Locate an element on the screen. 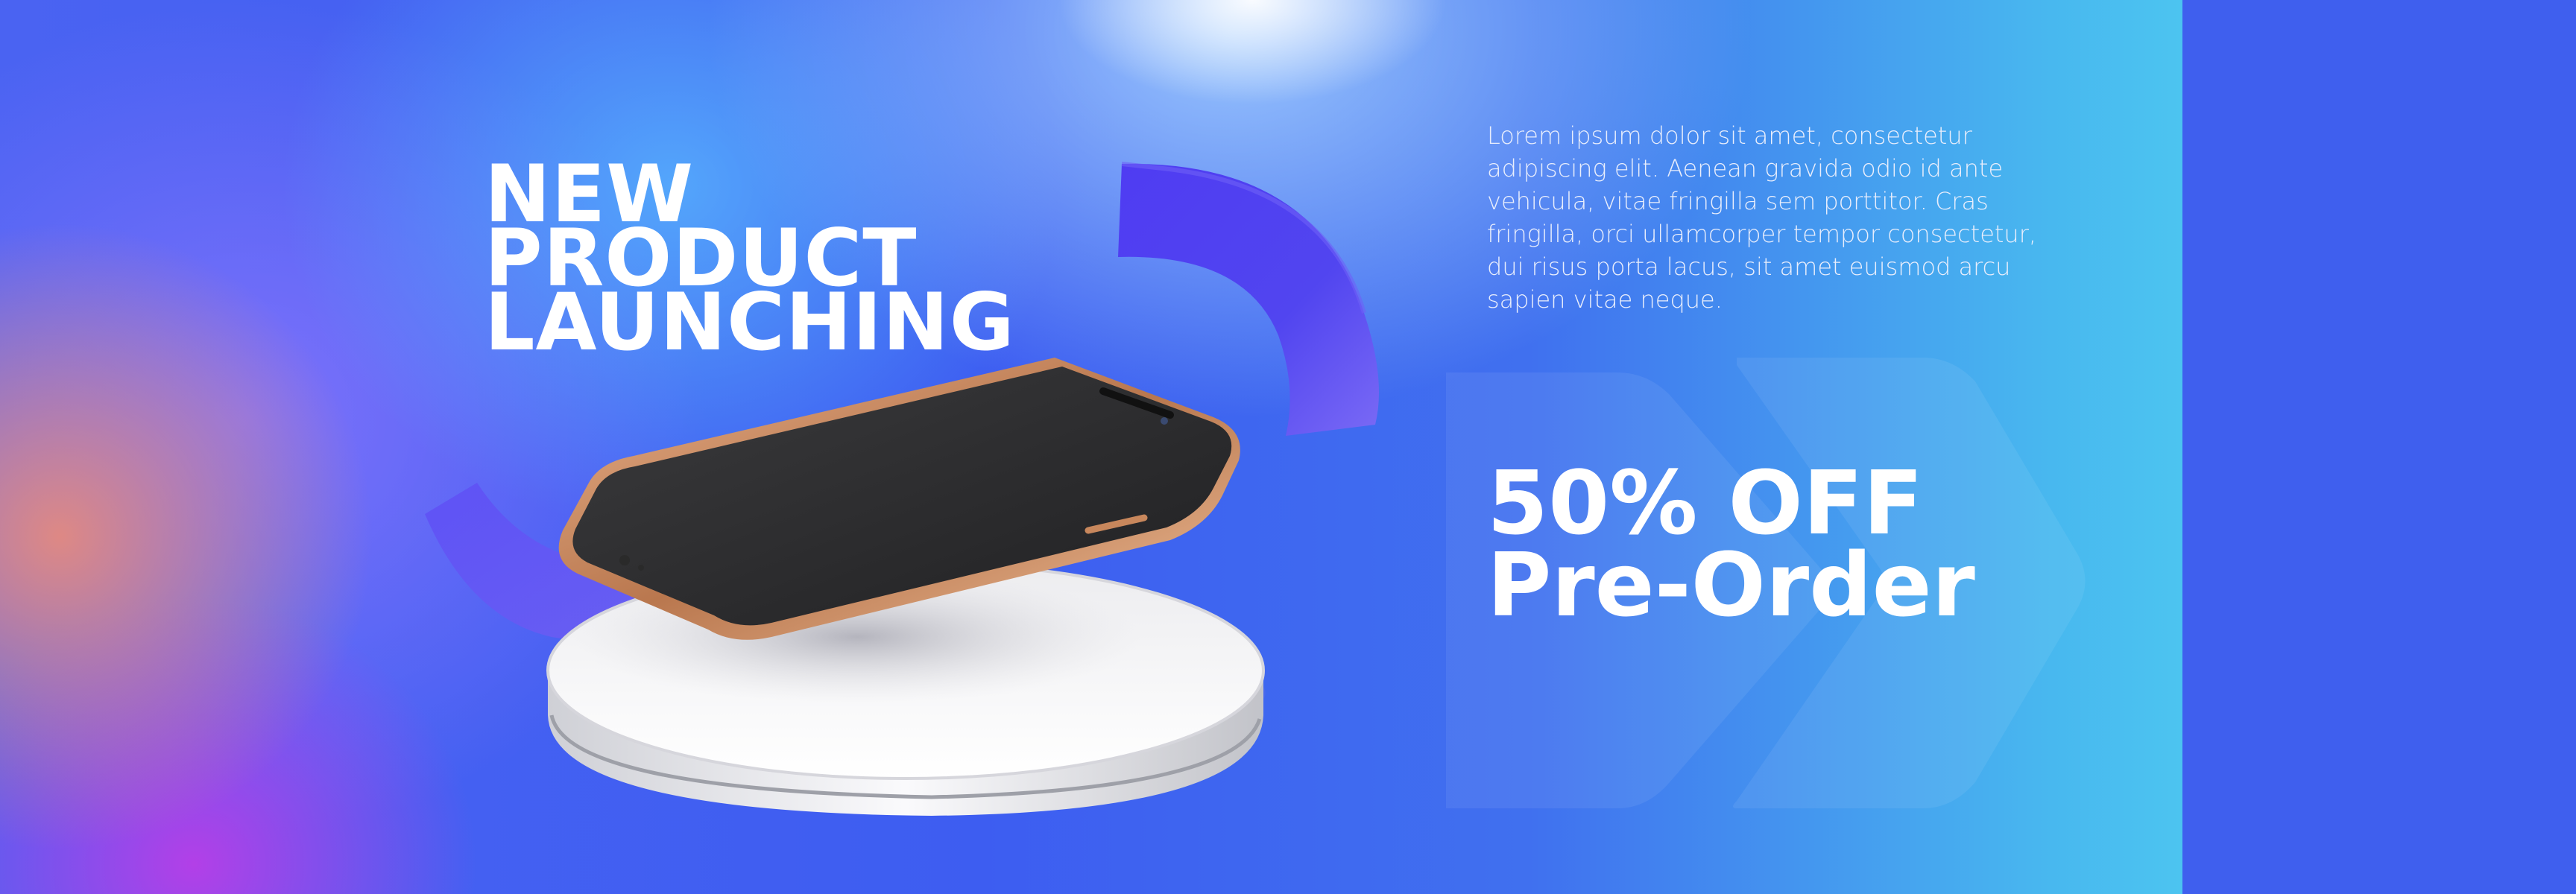 This screenshot has height=894, width=2576. offer-preorder: Pre-Order is located at coordinates (1731, 584).